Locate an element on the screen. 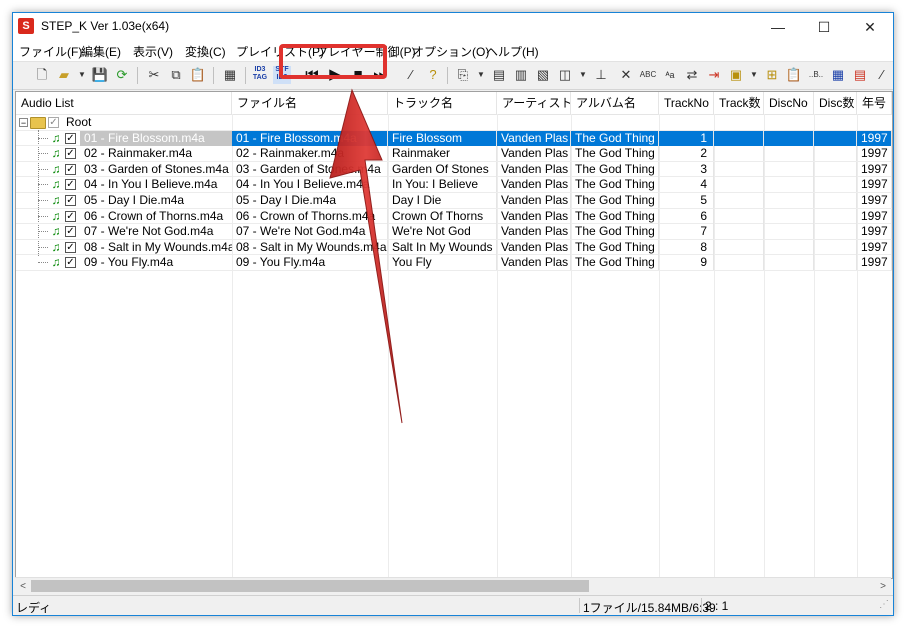 The height and width of the screenshot is (631, 906). cell-track: In You: I Believe is located at coordinates (442, 185).